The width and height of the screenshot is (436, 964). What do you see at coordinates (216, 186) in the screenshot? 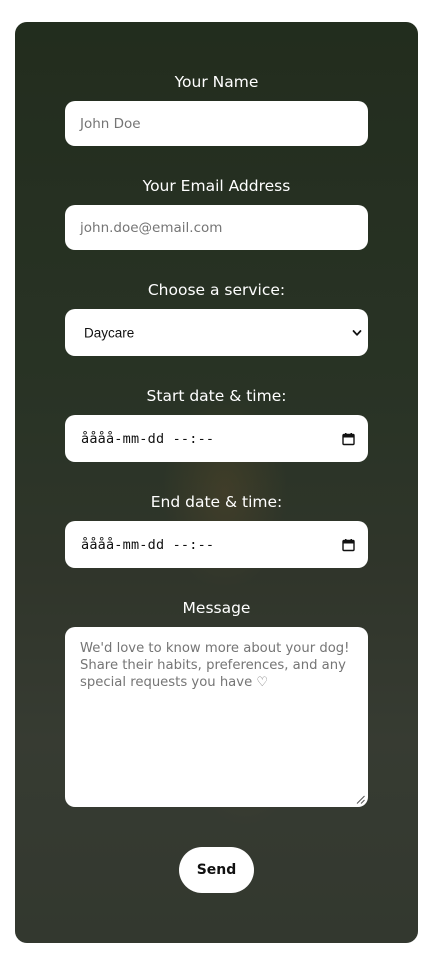
I see `email-label: Your Email Address` at bounding box center [216, 186].